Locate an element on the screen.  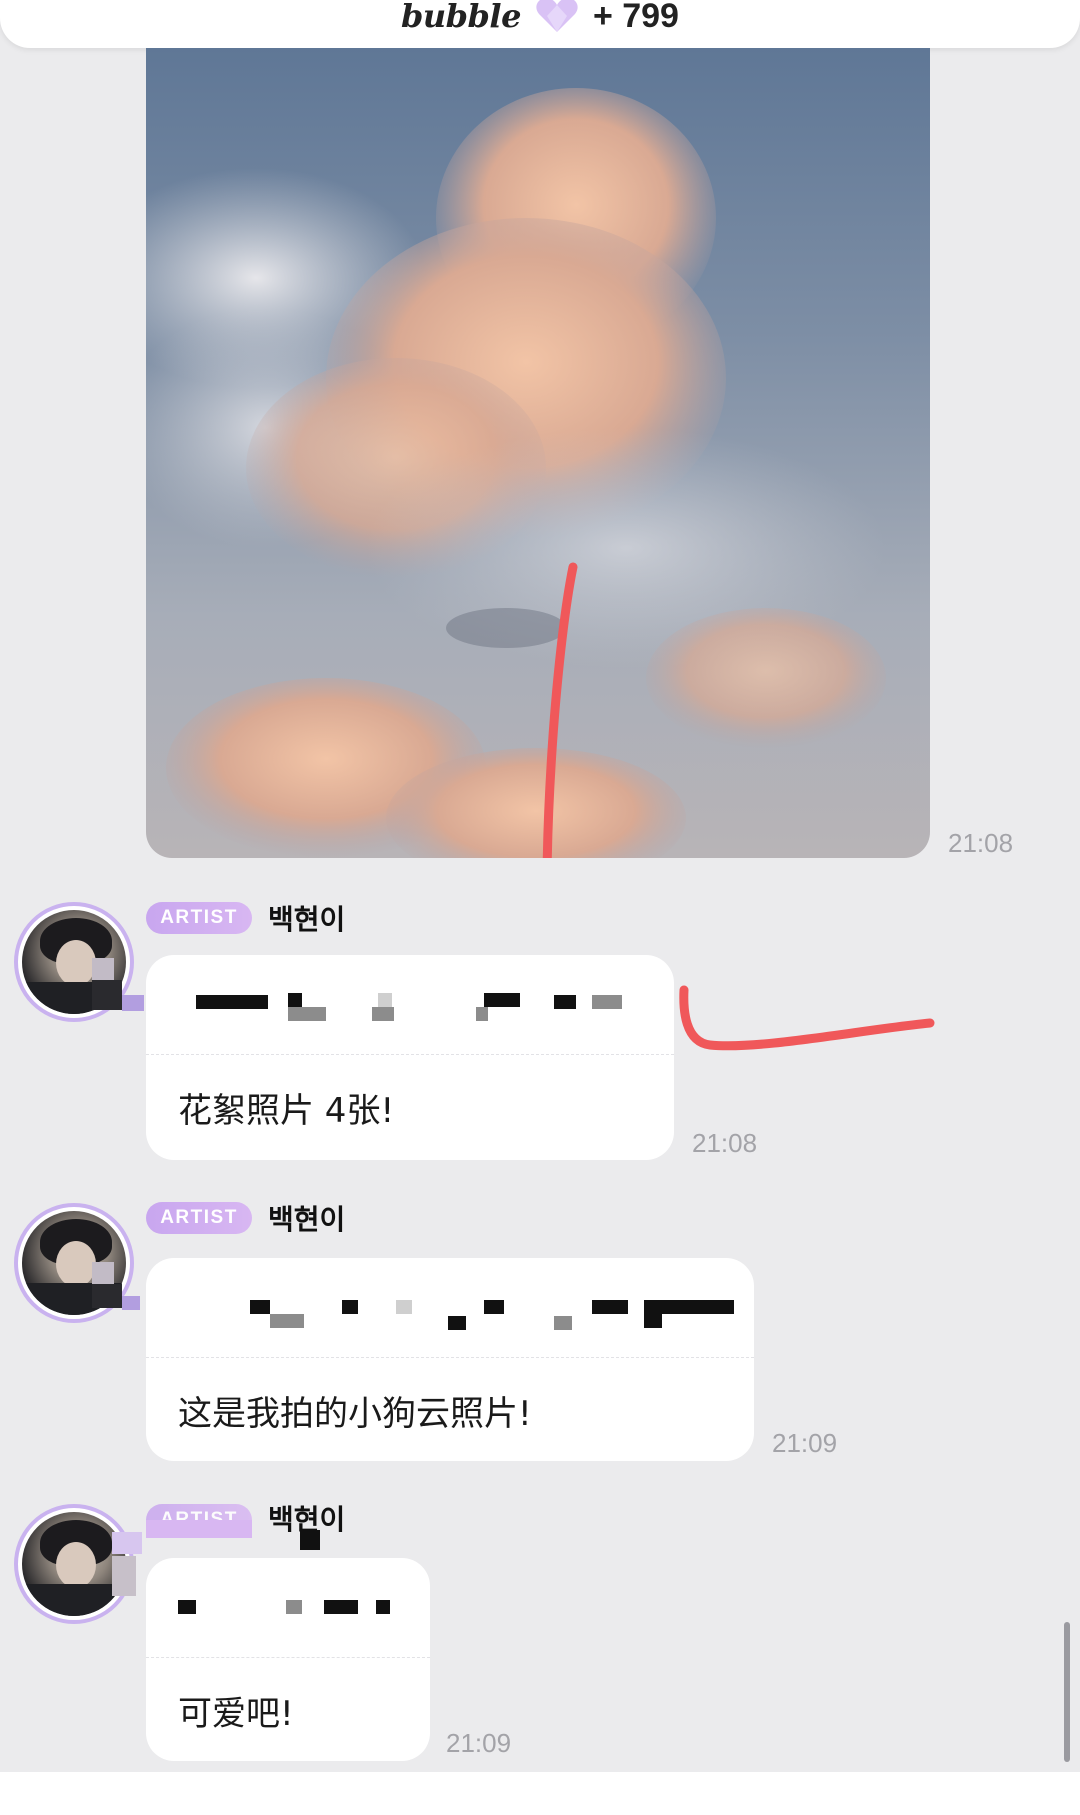
message-timestamp: 21:08 is located at coordinates (725, 1143).